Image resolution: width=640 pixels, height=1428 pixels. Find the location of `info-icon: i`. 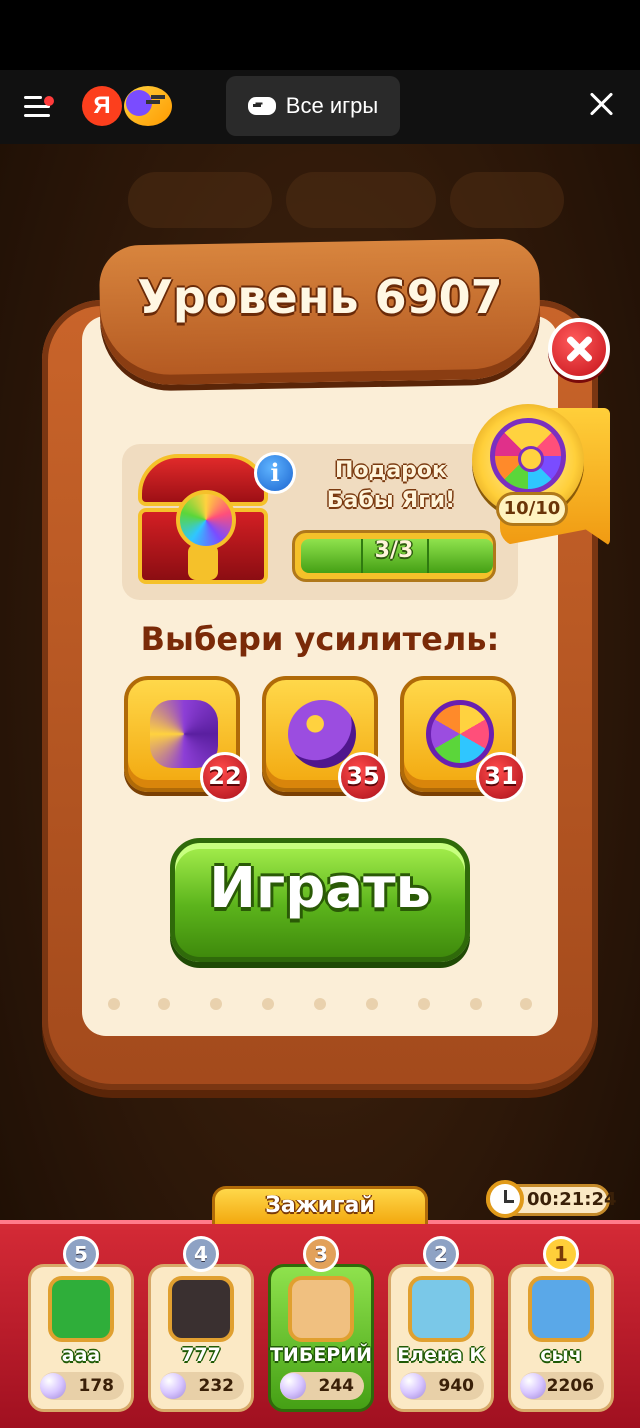

info-icon: i is located at coordinates (275, 473).